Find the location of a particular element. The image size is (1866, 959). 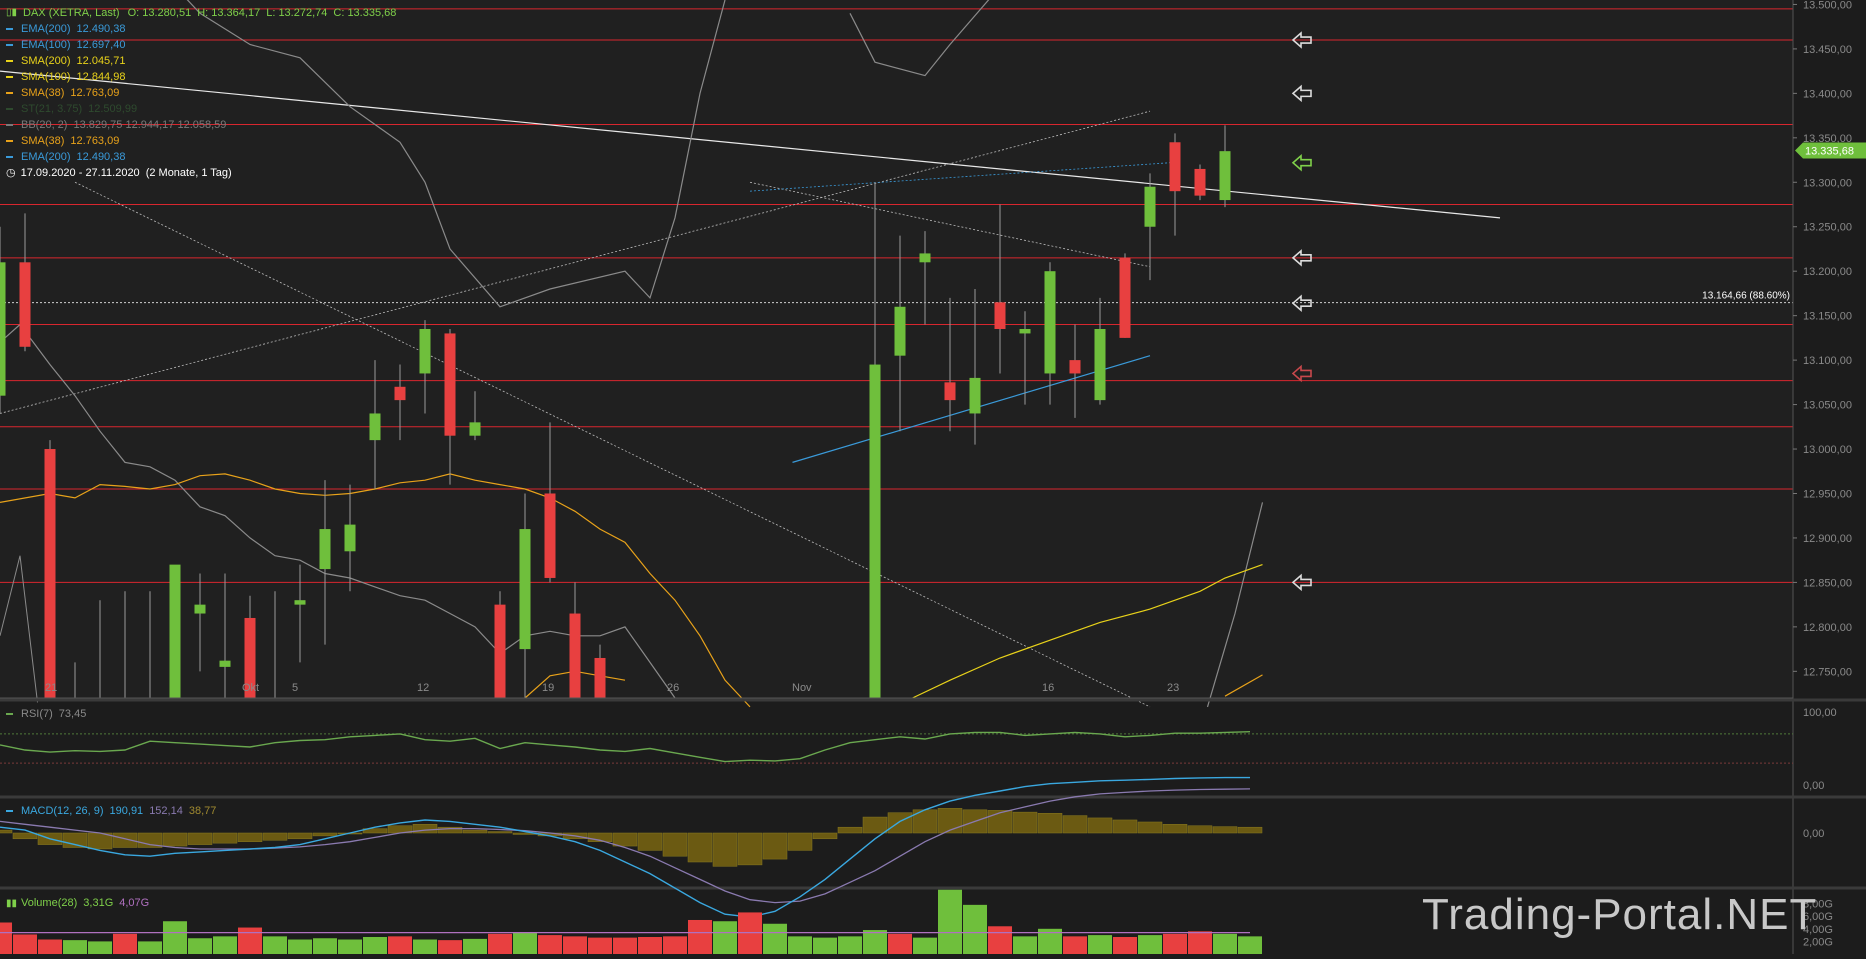

ohlc-c: 13.335,68 is located at coordinates (372, 13).